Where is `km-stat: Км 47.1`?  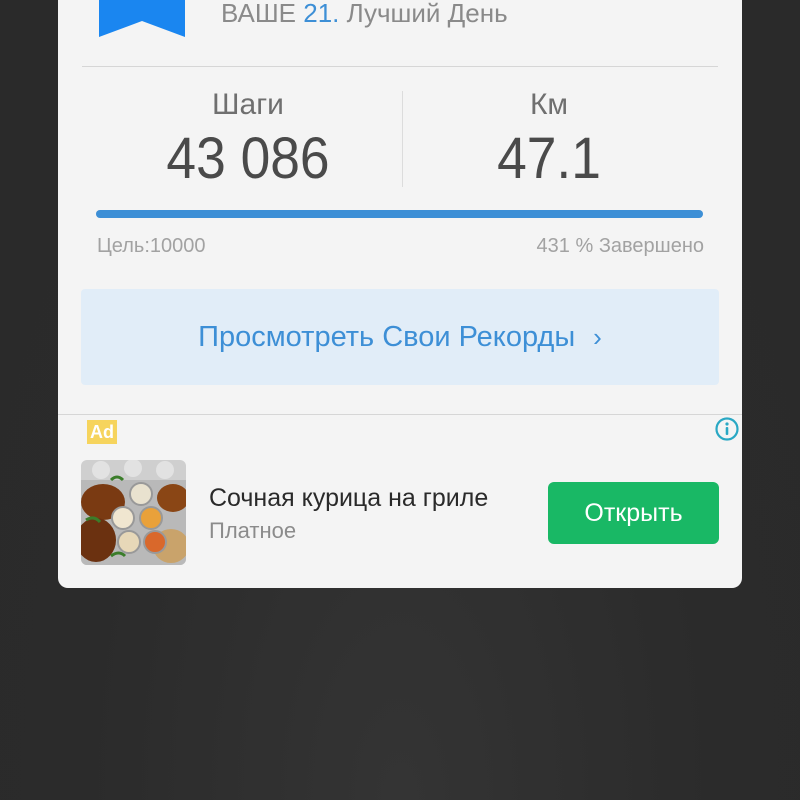 km-stat: Км 47.1 is located at coordinates (549, 139).